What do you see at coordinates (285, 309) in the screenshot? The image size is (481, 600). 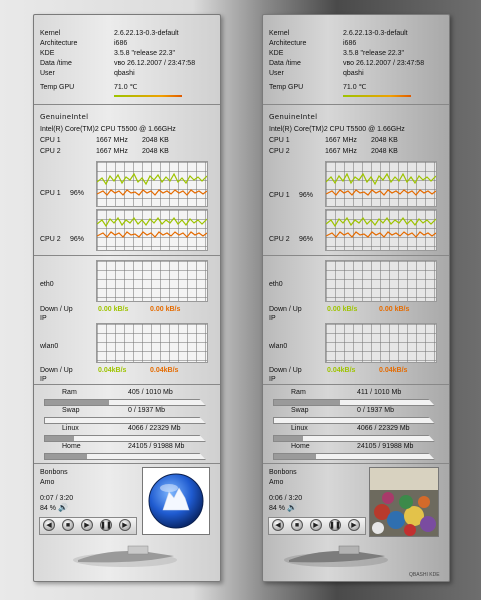 I see `eth0-downup-label-right: Down / Up` at bounding box center [285, 309].